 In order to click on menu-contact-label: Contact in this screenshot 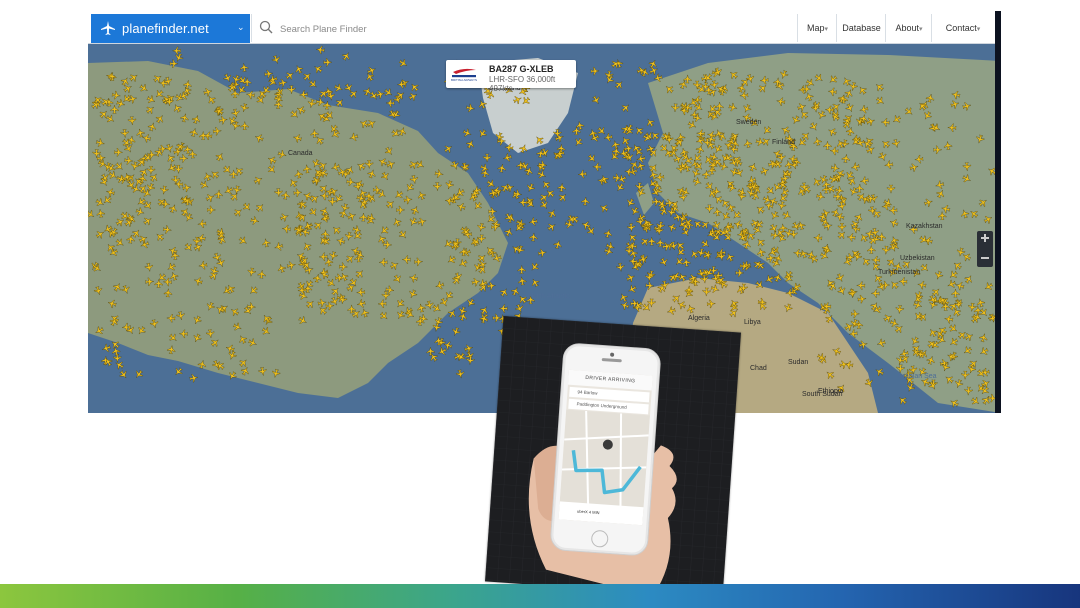, I will do `click(961, 28)`.